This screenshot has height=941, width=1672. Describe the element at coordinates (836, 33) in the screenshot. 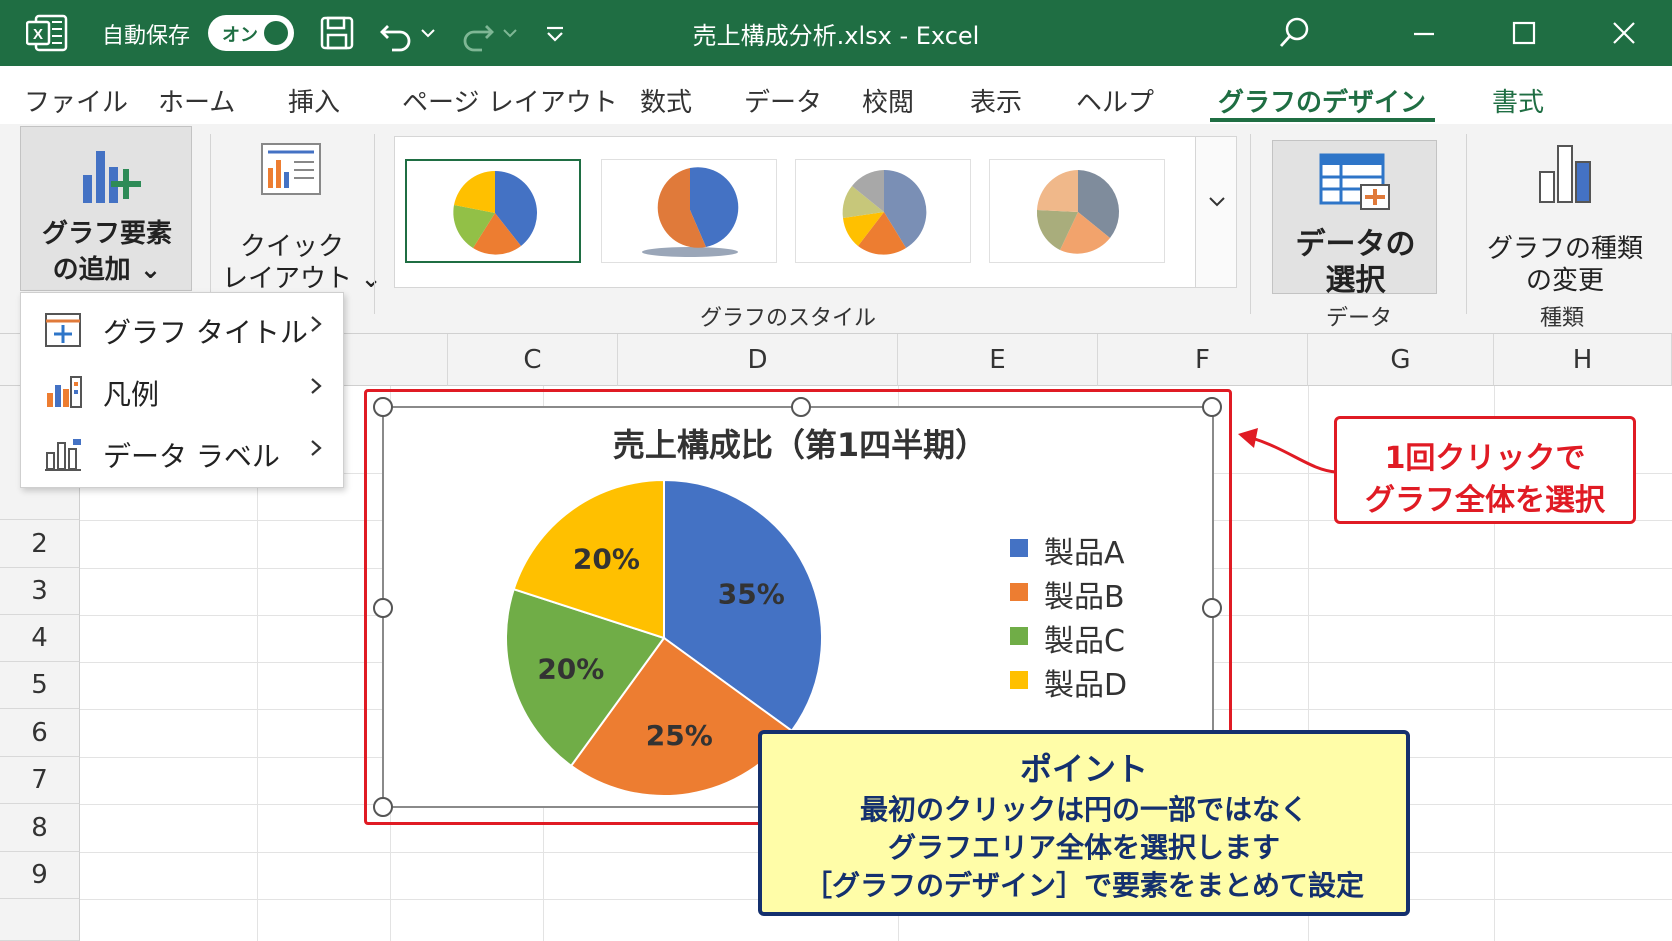

I see `title-bar: X 自動保存 オン 売上構成分析.xlsx - Excel` at that location.